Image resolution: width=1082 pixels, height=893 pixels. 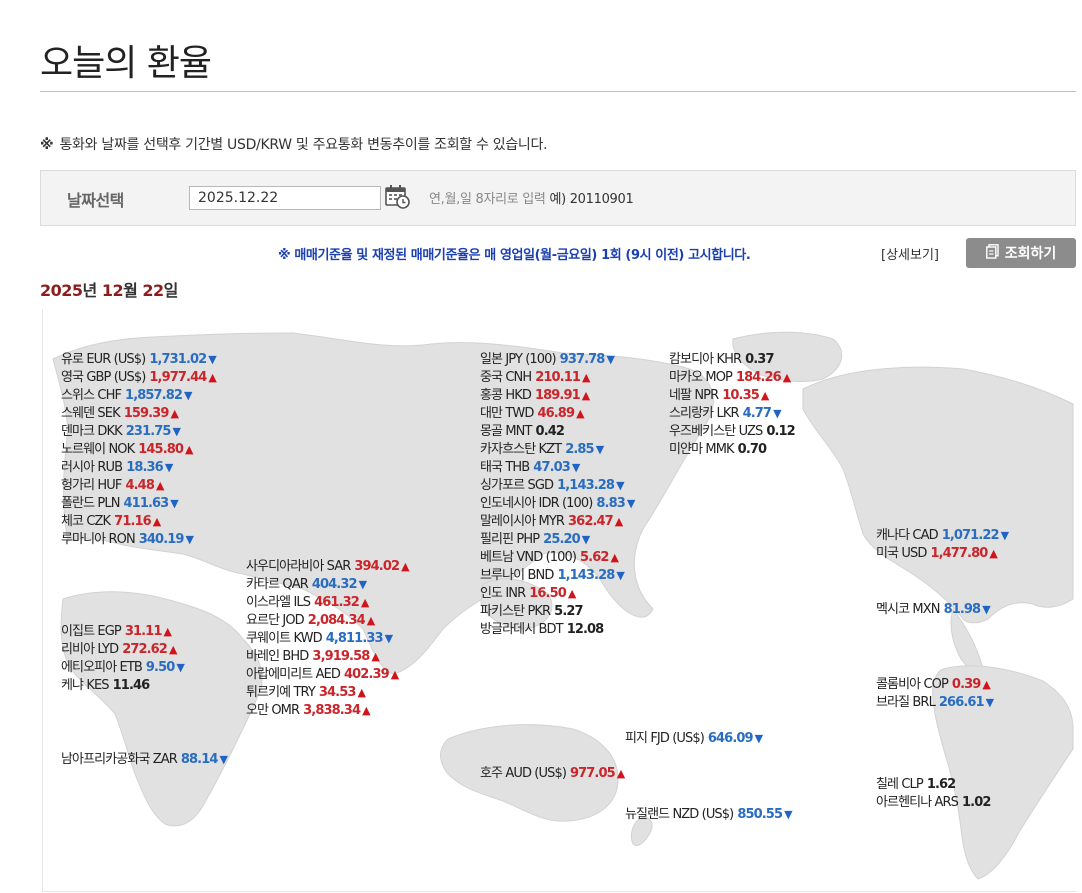 I want to click on rate-value: 0.12, so click(x=780, y=431).